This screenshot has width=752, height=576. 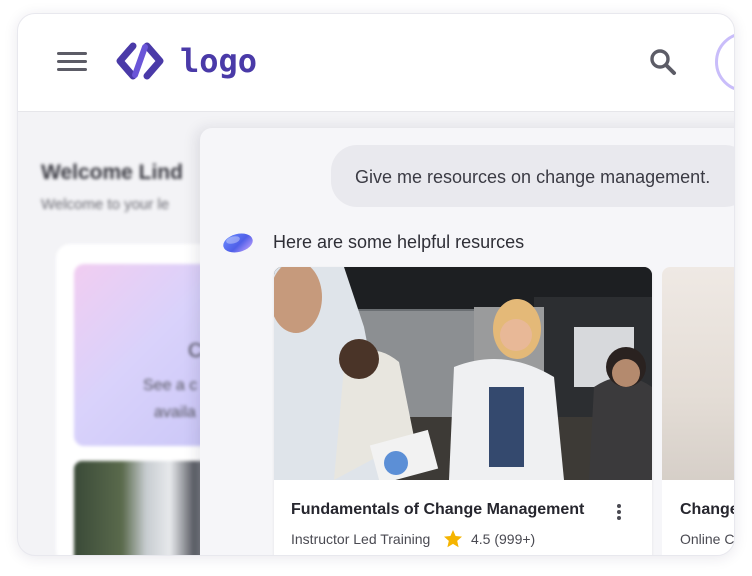 I want to click on logo-mark-icon, so click(x=140, y=61).